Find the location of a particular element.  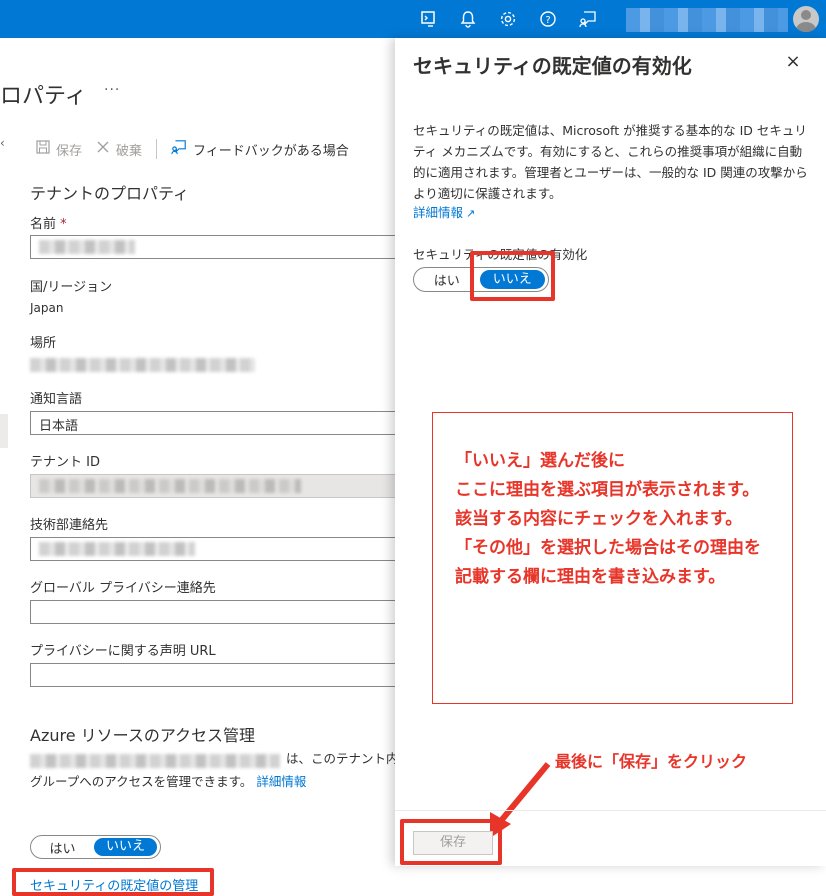

privacy-url-input is located at coordinates (212, 675).